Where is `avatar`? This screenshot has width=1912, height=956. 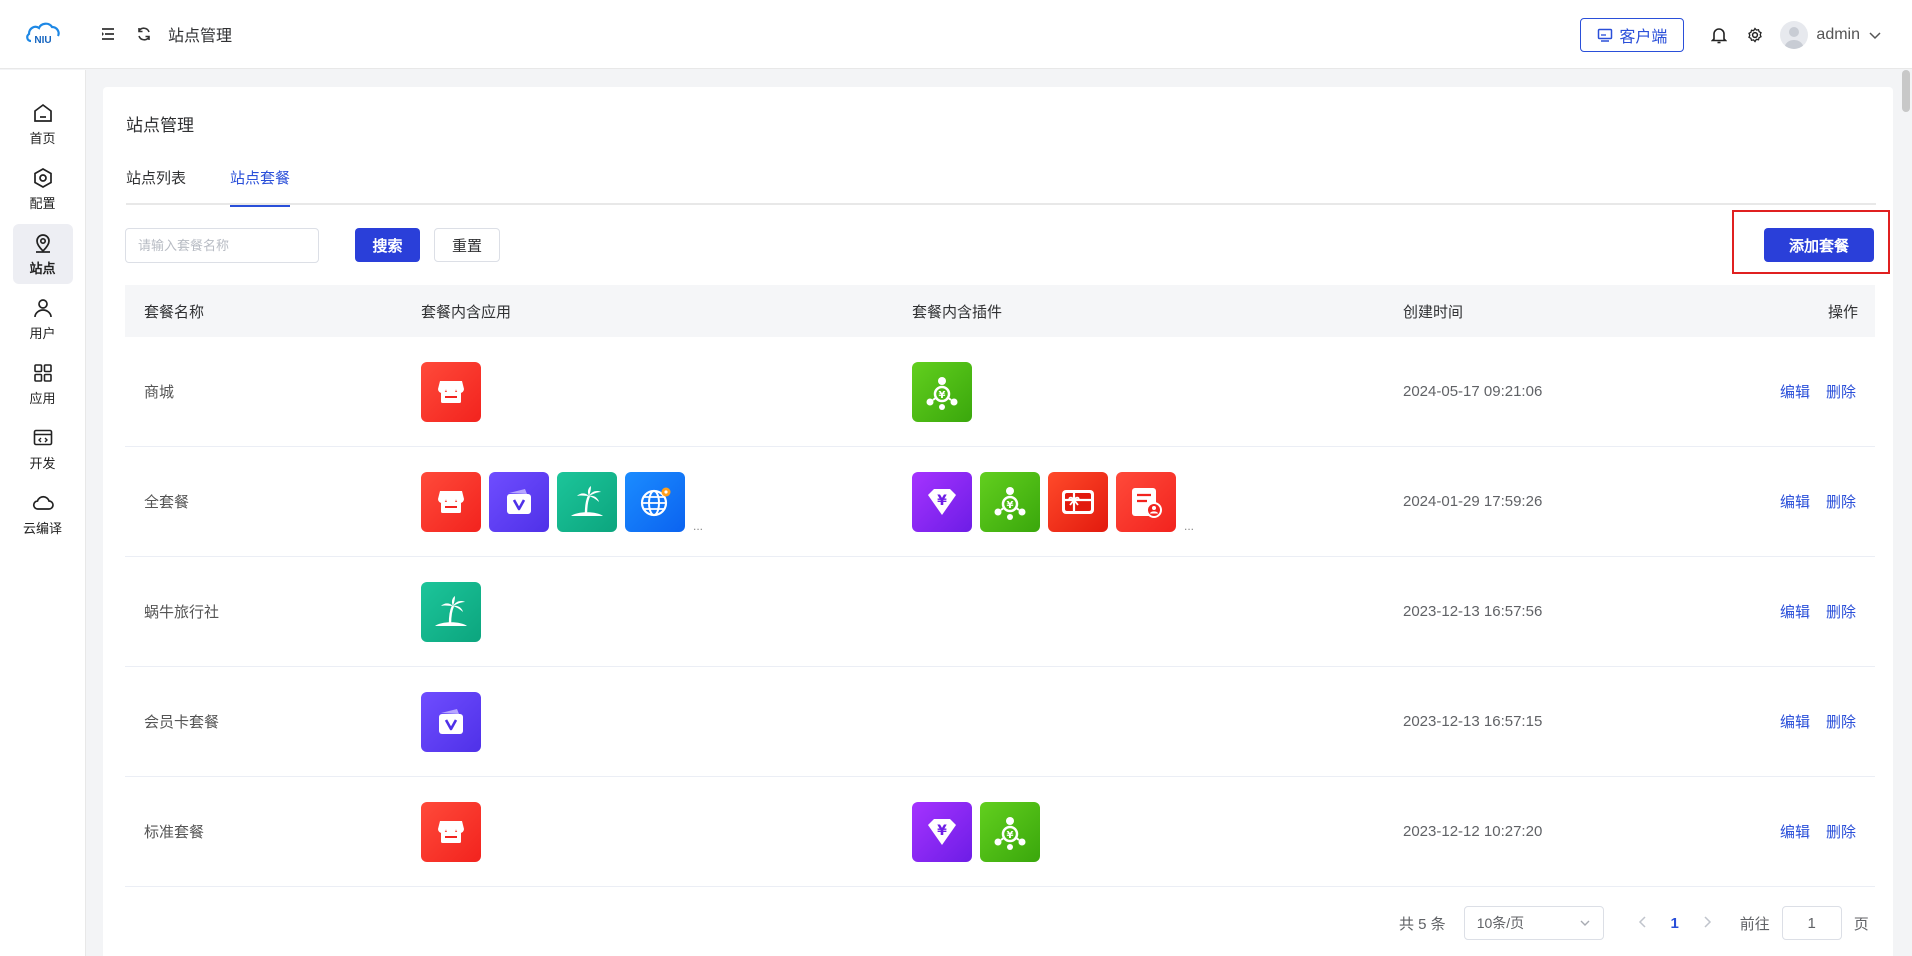
avatar is located at coordinates (1794, 34).